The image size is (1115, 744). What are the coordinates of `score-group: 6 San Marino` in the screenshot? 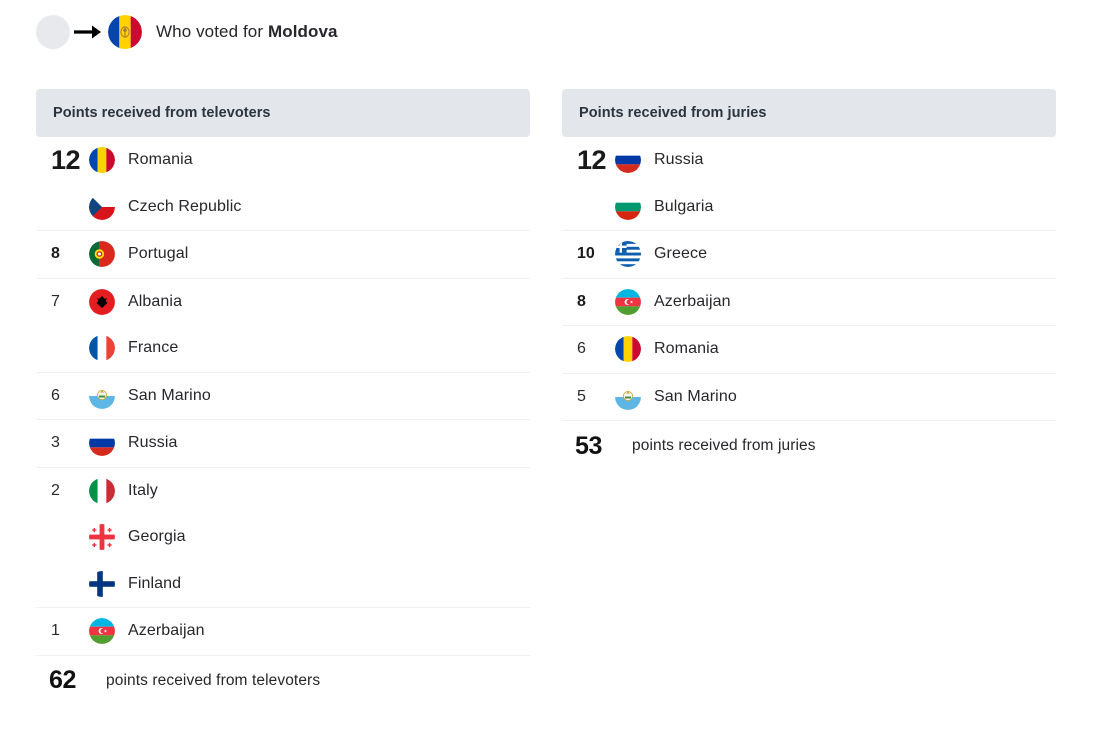 It's located at (283, 396).